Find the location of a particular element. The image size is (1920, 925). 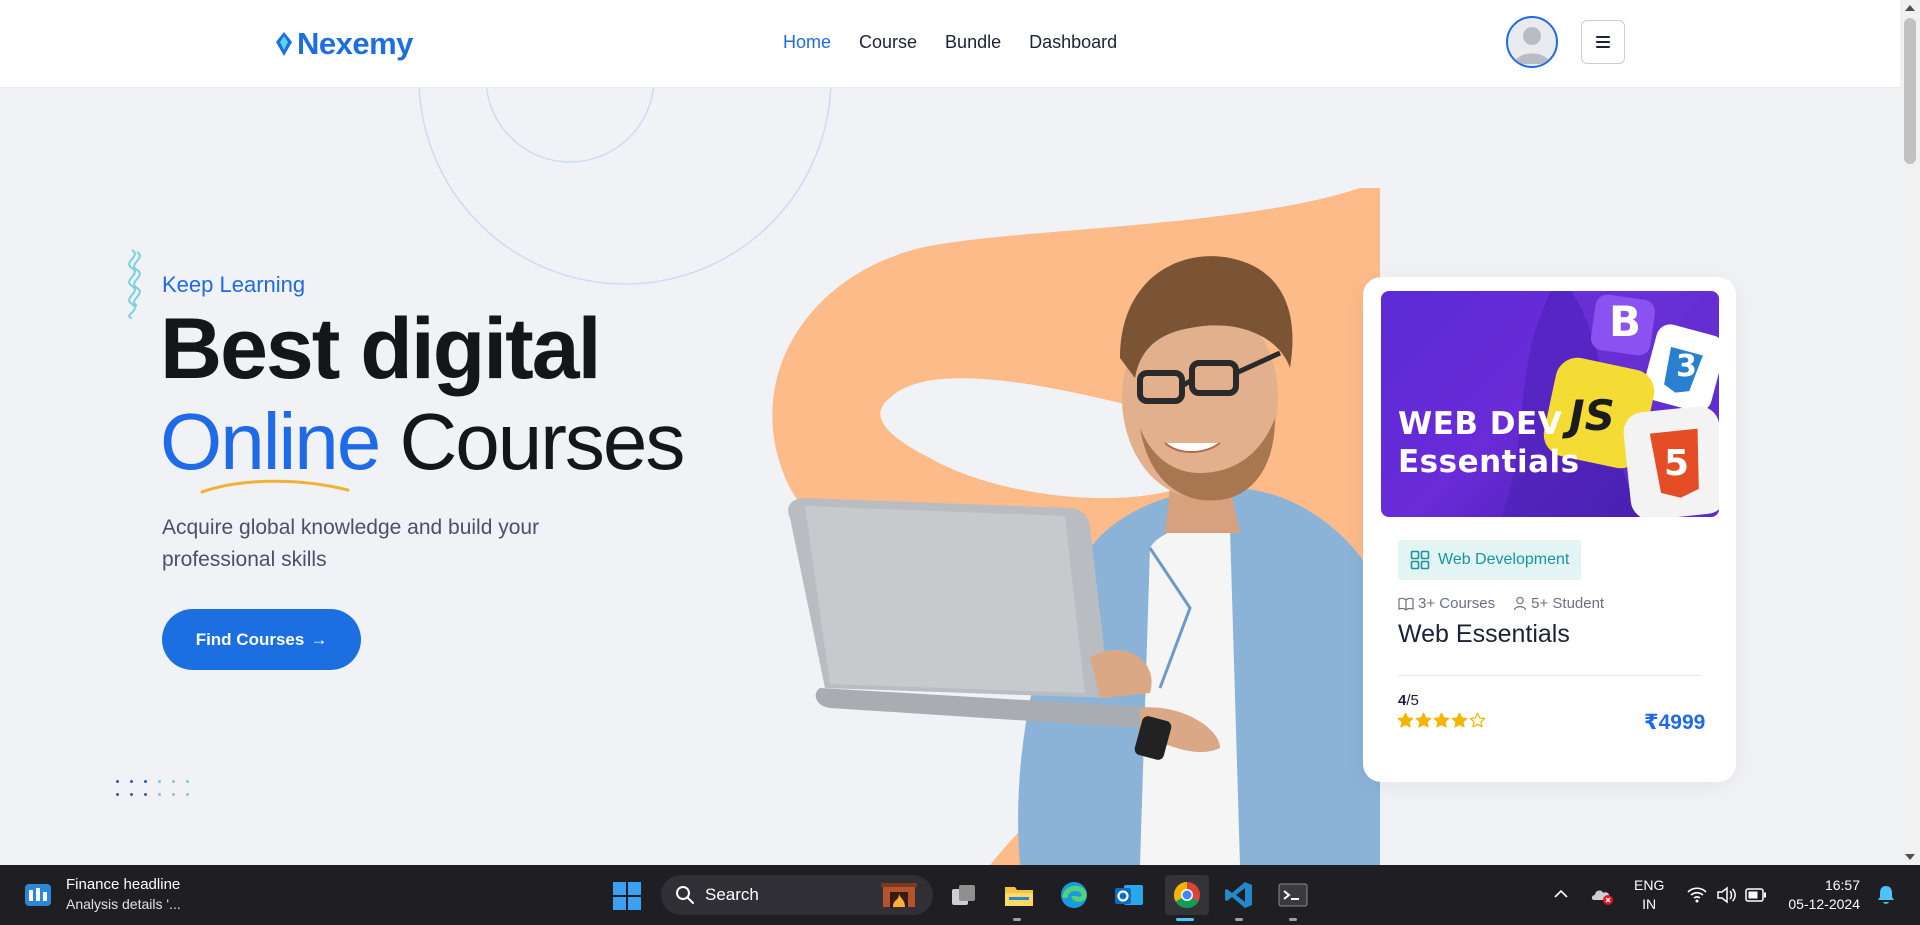

news-title: Finance headline is located at coordinates (123, 884).